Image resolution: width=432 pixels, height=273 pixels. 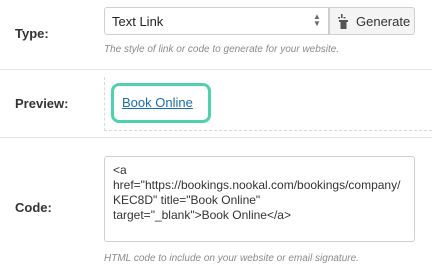 What do you see at coordinates (161, 103) in the screenshot?
I see `book-online-link: Book Online` at bounding box center [161, 103].